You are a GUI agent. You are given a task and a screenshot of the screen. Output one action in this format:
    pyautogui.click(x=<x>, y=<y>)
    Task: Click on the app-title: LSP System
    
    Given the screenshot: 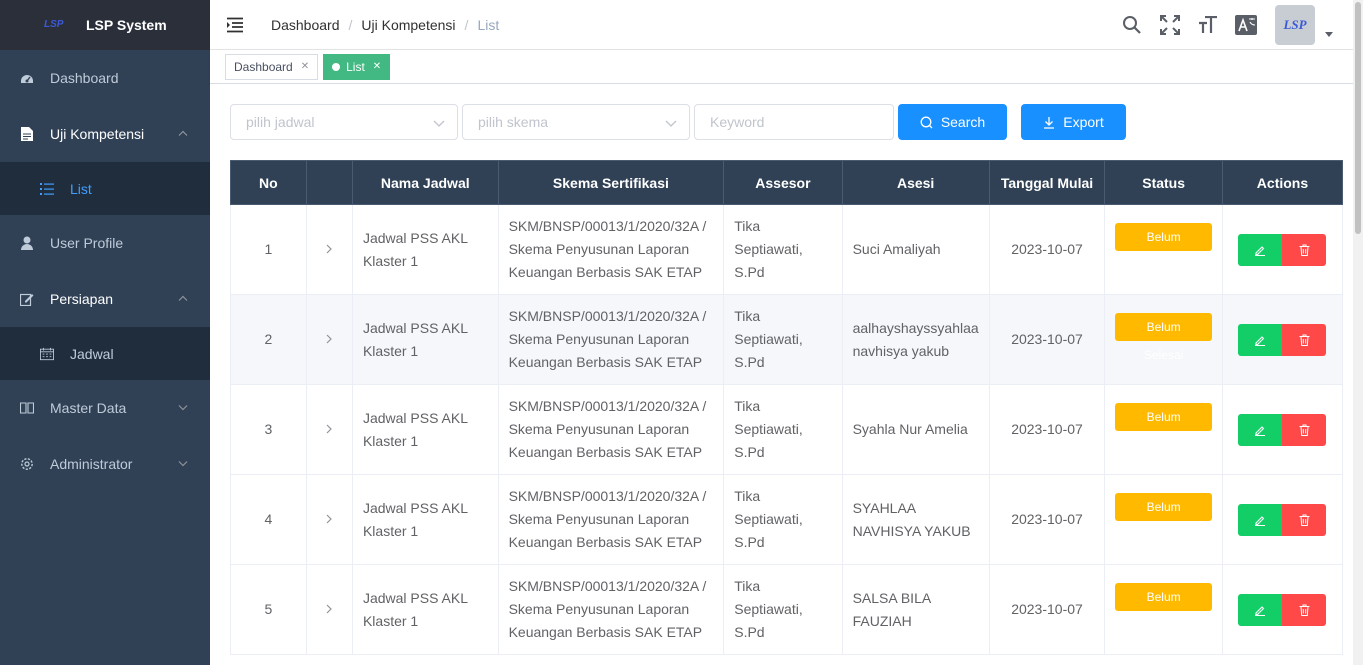 What is the action you would take?
    pyautogui.click(x=126, y=25)
    